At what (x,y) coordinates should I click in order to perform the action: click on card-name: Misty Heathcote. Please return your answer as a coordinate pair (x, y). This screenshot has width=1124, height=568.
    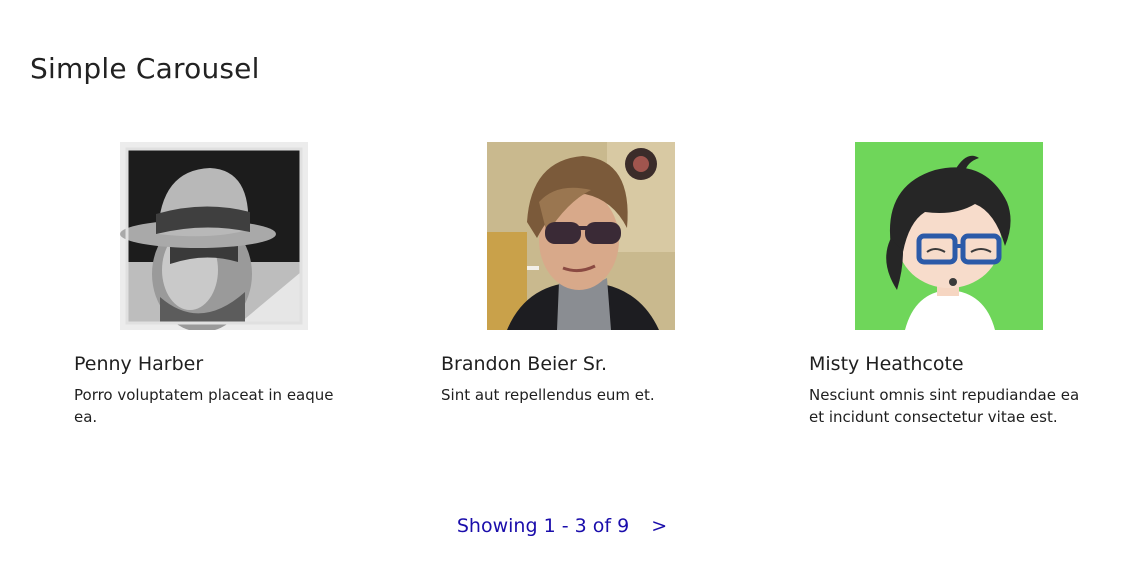
    Looking at the image, I should click on (886, 364).